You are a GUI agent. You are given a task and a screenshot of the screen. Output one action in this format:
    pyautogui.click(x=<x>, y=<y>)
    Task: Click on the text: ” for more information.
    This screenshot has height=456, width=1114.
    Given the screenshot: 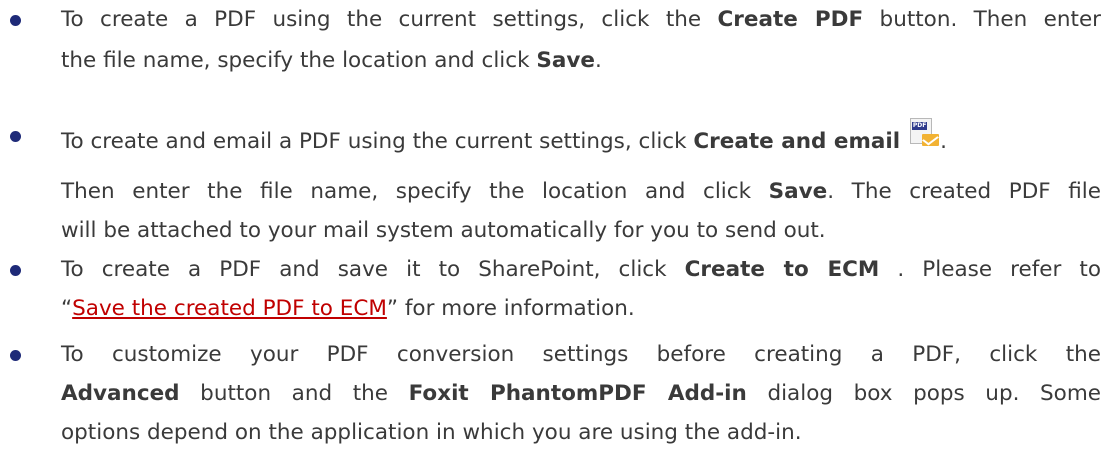 What is the action you would take?
    pyautogui.click(x=510, y=308)
    